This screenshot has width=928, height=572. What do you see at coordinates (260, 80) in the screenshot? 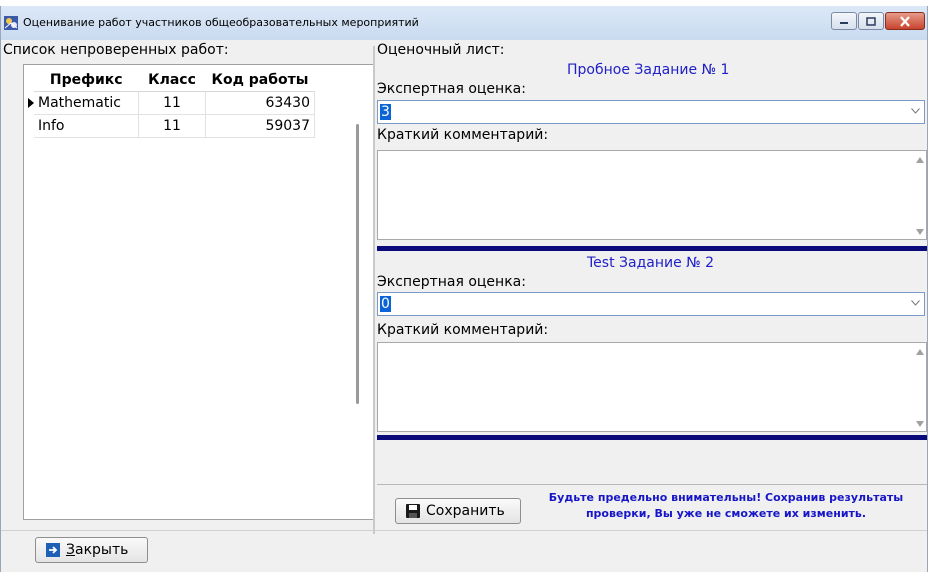
I see `column-header-code: Код работы` at bounding box center [260, 80].